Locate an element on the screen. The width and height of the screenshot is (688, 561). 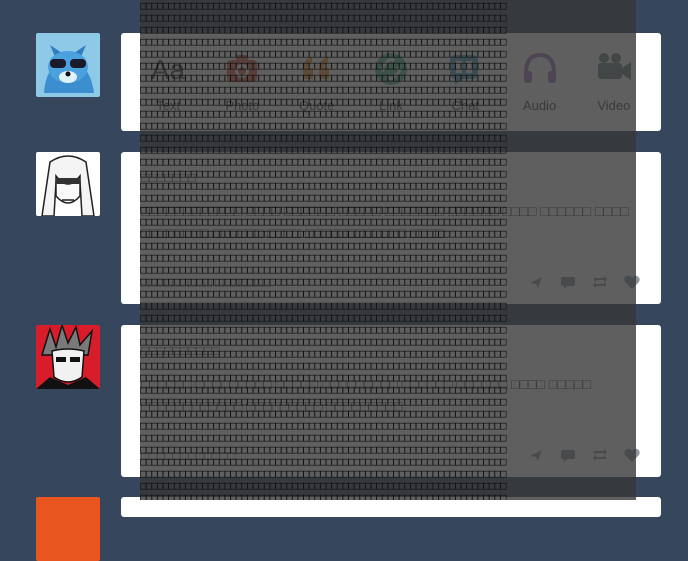
post-footer: □□□□□□□□□ □□□□□□□ is located at coordinates (391, 282).